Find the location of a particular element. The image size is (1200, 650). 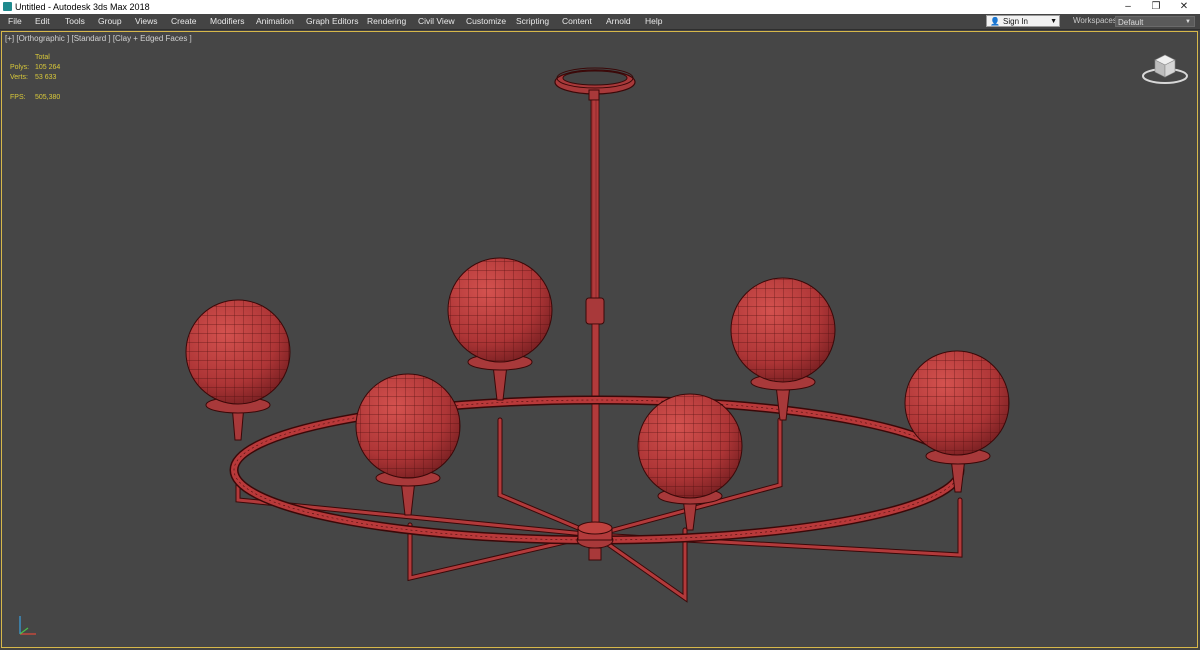

globe-right-back is located at coordinates (783, 349).